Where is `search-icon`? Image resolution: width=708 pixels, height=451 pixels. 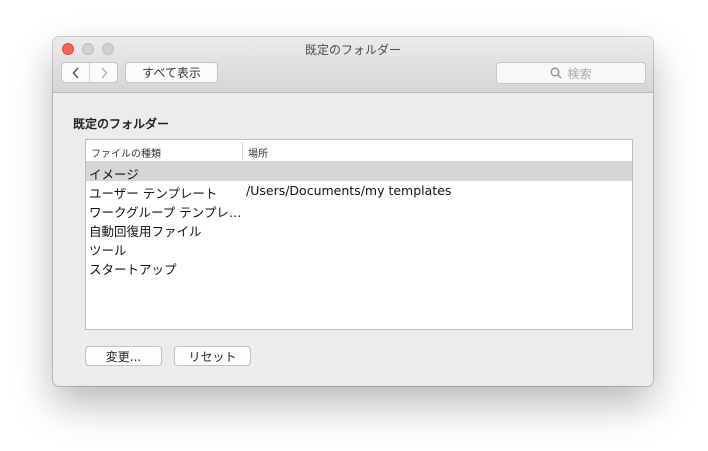 search-icon is located at coordinates (556, 73).